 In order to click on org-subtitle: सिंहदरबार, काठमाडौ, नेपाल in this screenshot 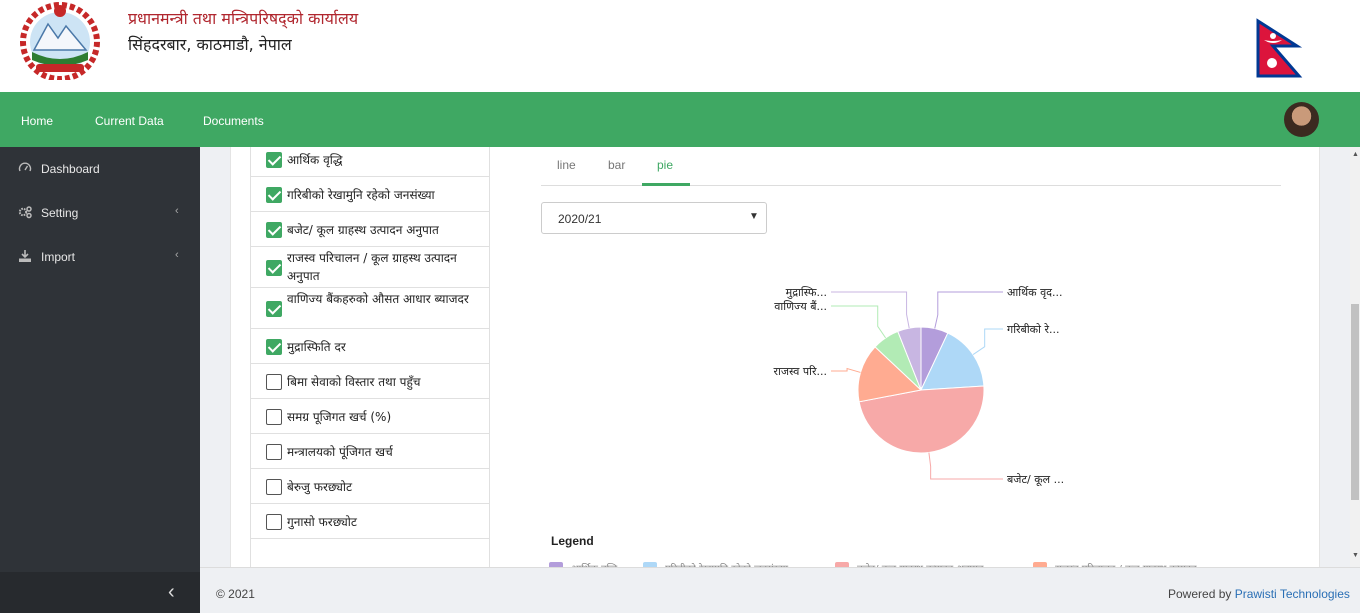, I will do `click(210, 44)`.